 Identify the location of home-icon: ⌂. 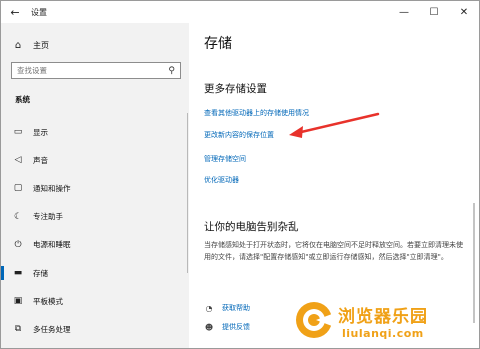
(18, 45).